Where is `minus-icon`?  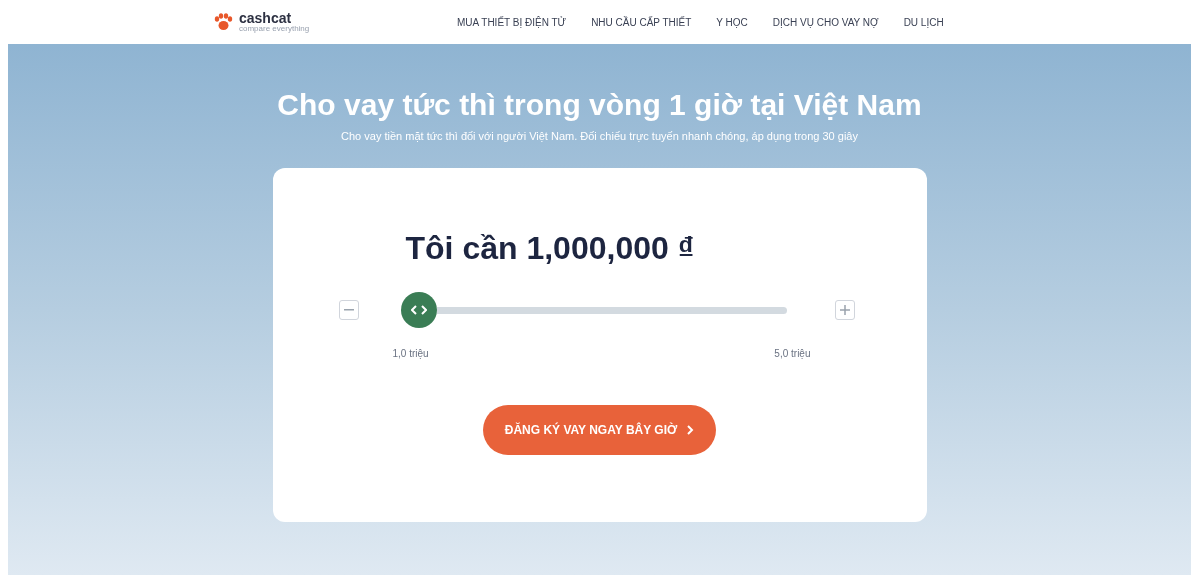 minus-icon is located at coordinates (348, 310).